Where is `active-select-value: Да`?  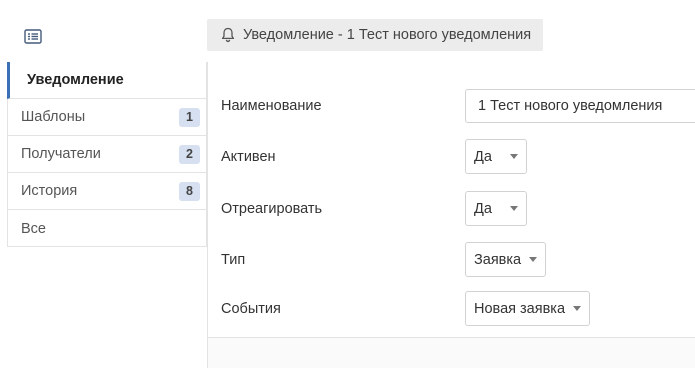 active-select-value: Да is located at coordinates (483, 156).